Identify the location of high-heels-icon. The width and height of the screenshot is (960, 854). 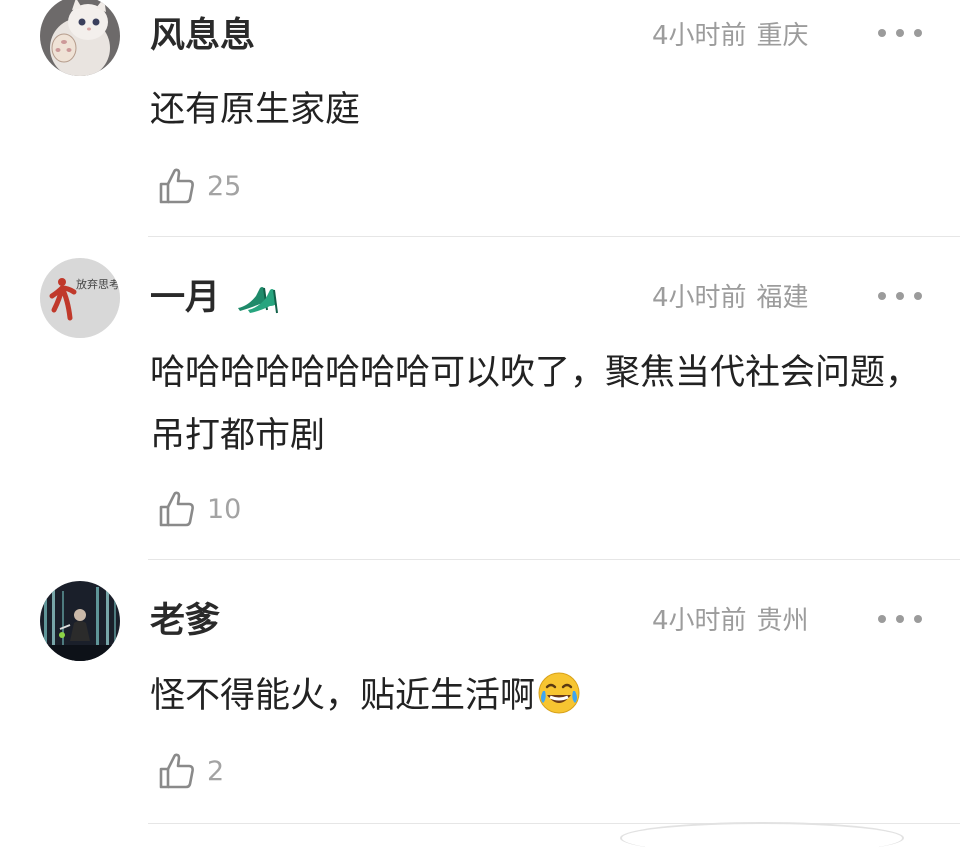
(258, 300).